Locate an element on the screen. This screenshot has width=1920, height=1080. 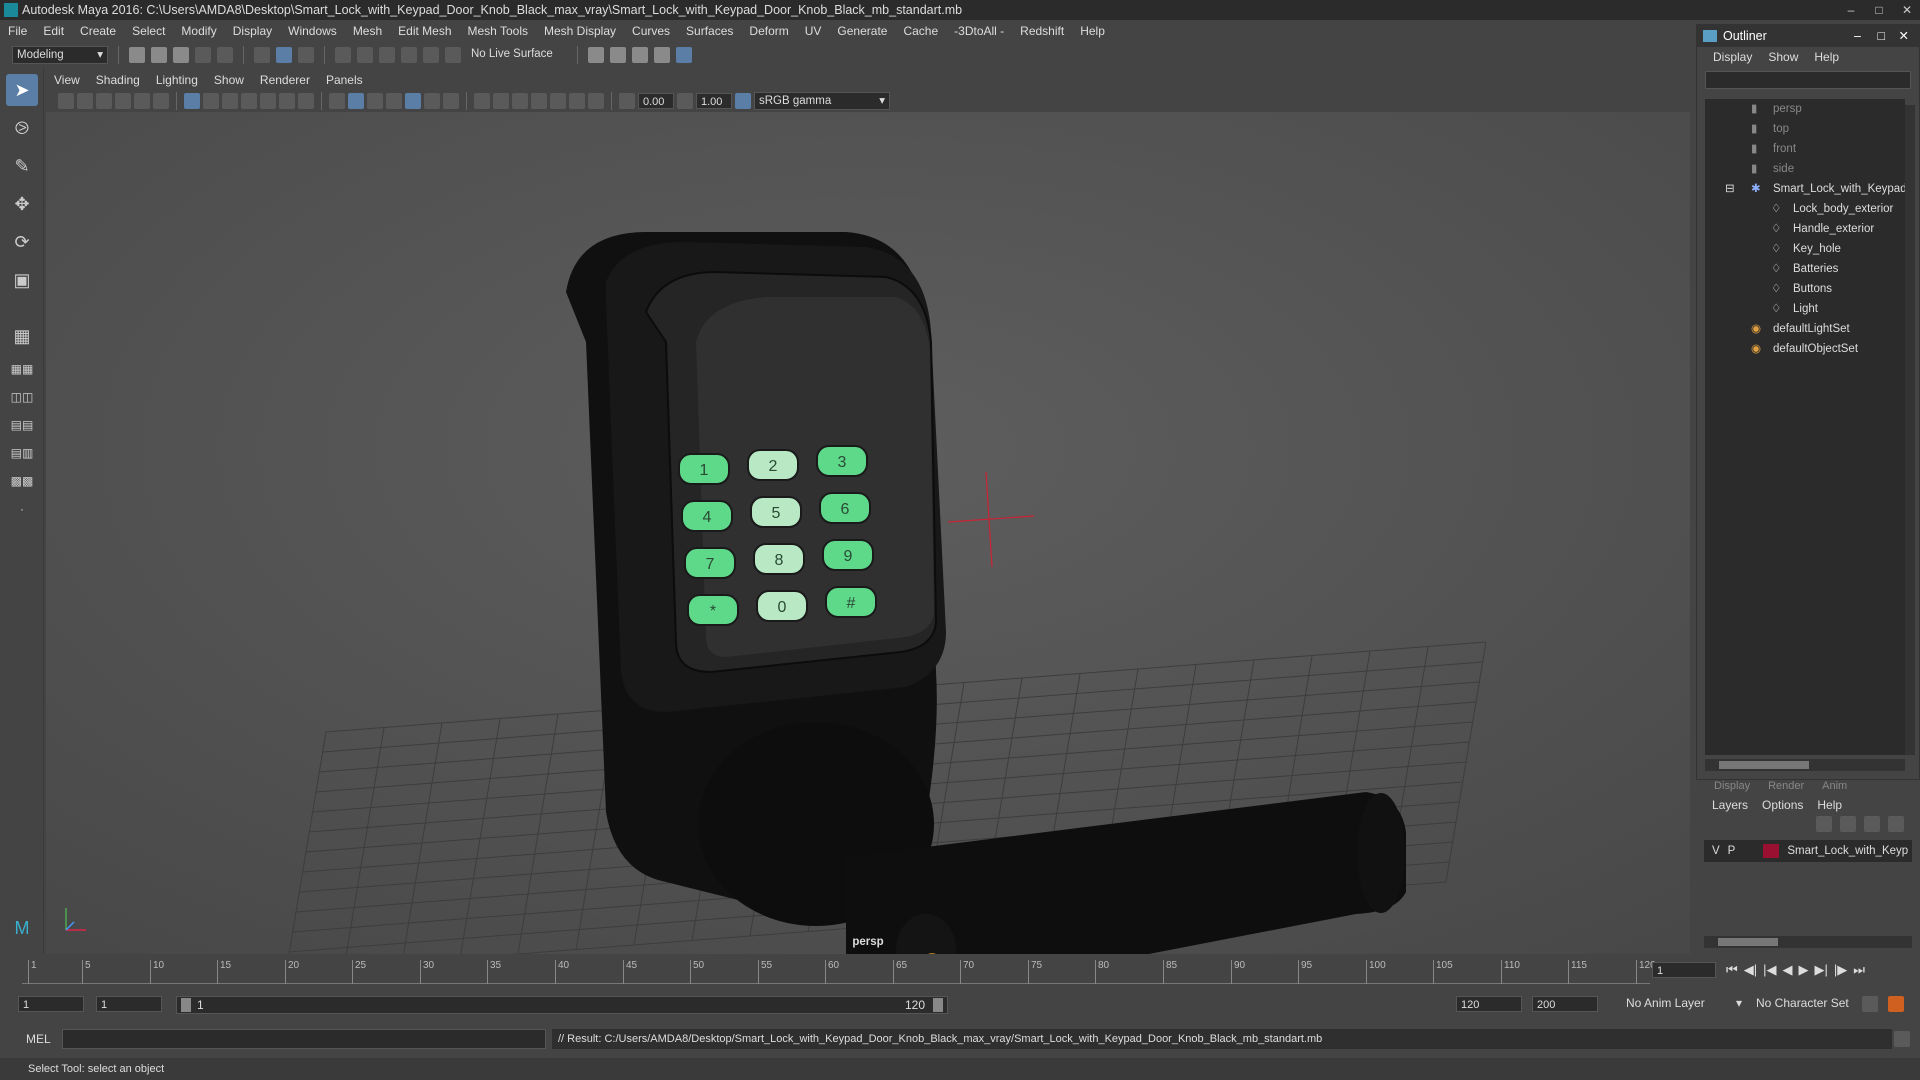
move-tool-icon: ✥ is located at coordinates (22, 204).